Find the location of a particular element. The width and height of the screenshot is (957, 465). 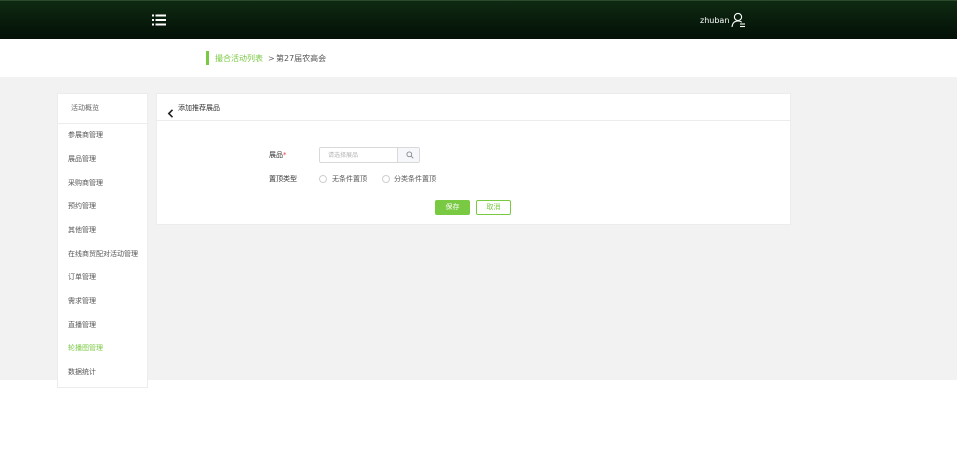

pin-type-label: 置顶类型 is located at coordinates (283, 179).